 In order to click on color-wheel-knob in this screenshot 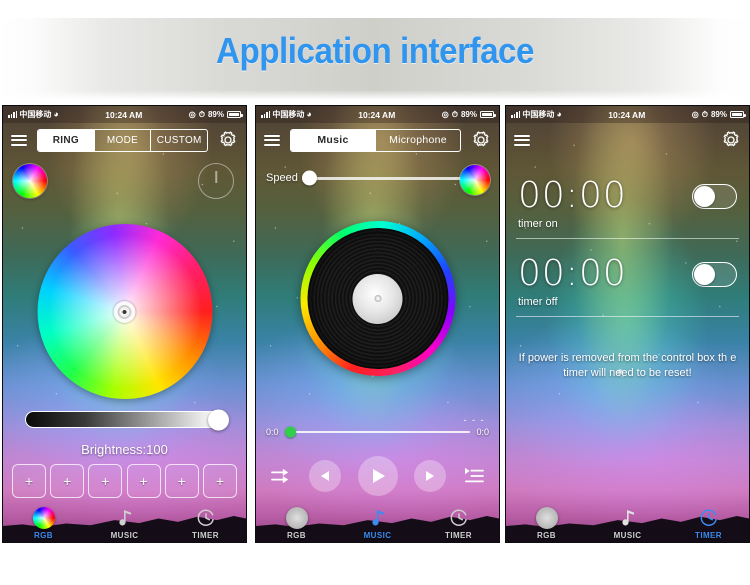, I will do `click(124, 311)`.